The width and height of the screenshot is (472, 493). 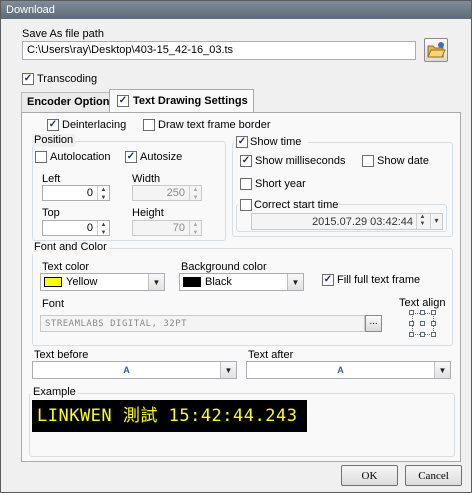 What do you see at coordinates (242, 142) in the screenshot?
I see `show-time-checkbox: ✓` at bounding box center [242, 142].